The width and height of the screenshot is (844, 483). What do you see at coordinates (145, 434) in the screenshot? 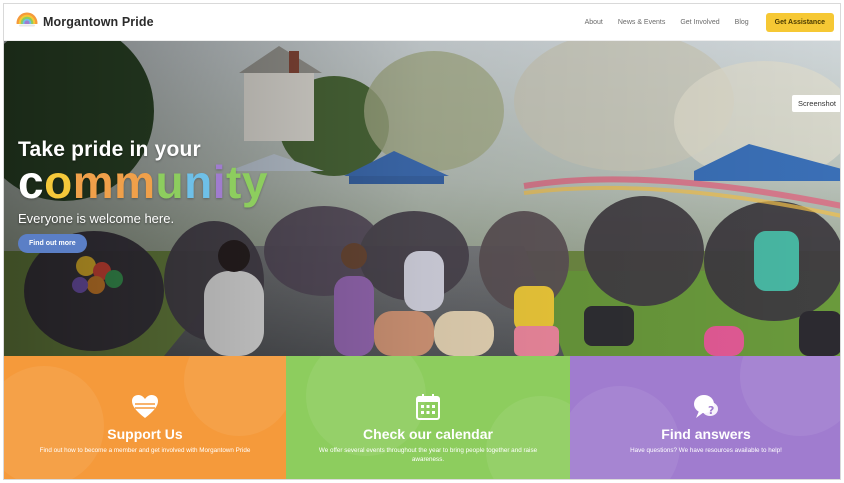
I see `tile-title: Support Us` at bounding box center [145, 434].